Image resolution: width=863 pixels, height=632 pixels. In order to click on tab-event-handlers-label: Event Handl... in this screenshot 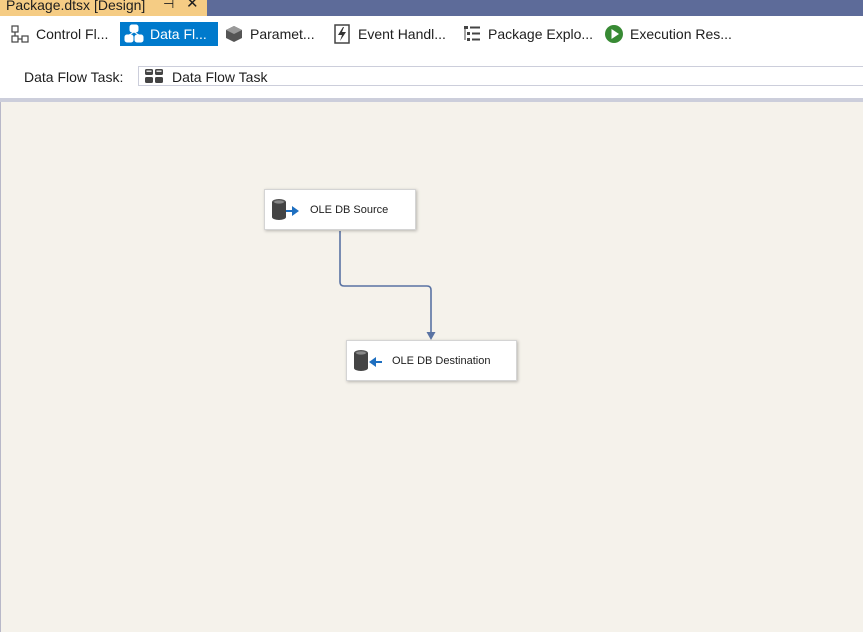, I will do `click(402, 34)`.